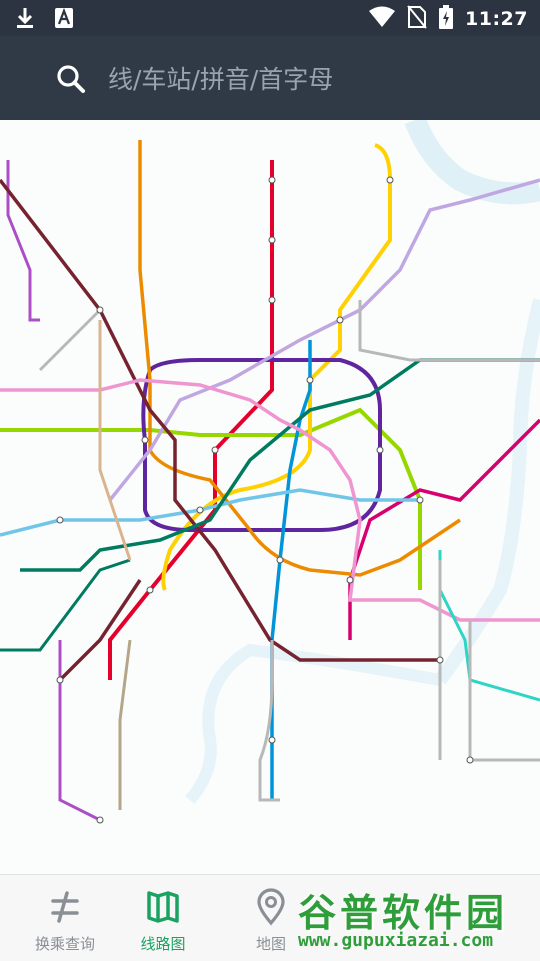  What do you see at coordinates (71, 81) in the screenshot?
I see `search-icon` at bounding box center [71, 81].